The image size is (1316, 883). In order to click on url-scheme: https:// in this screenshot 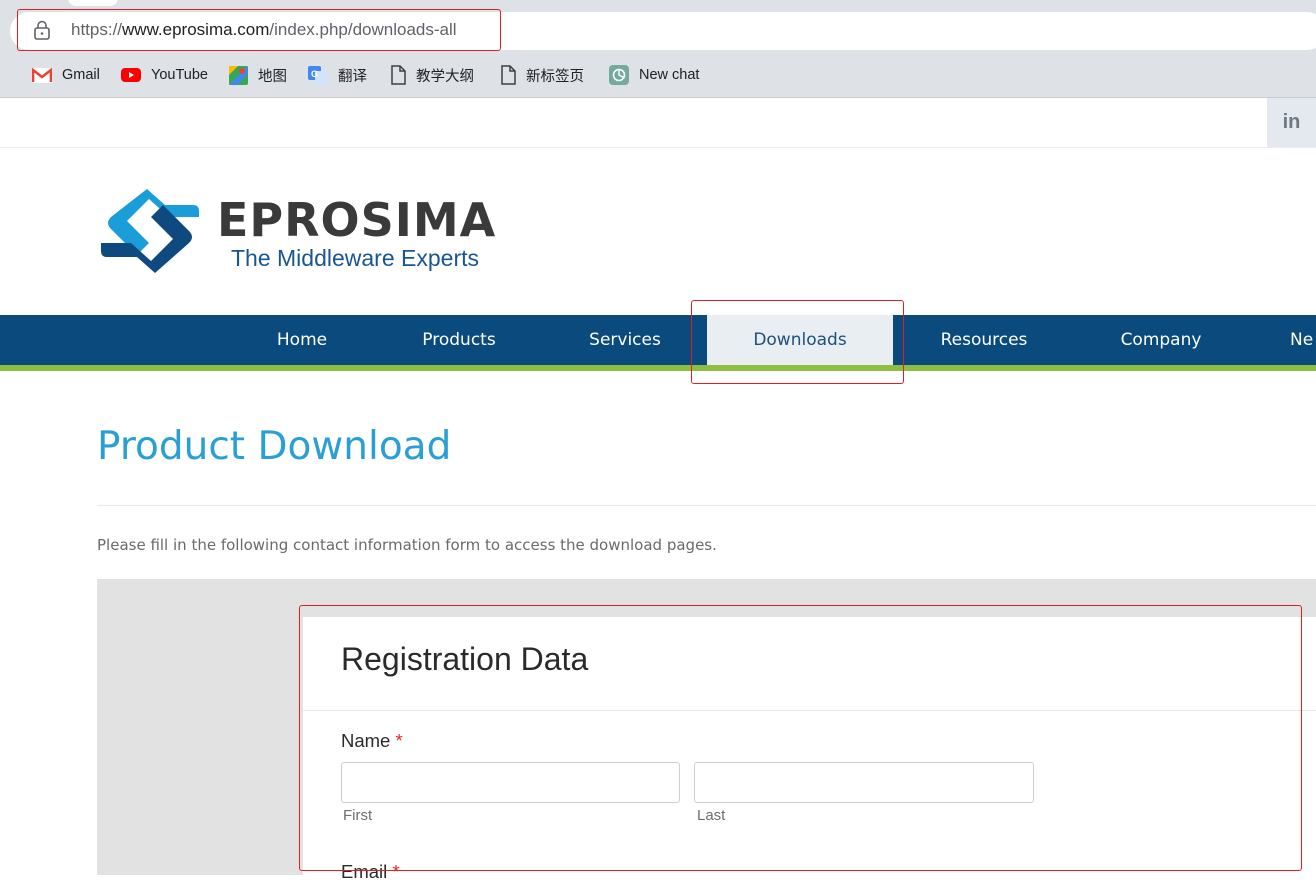, I will do `click(97, 29)`.